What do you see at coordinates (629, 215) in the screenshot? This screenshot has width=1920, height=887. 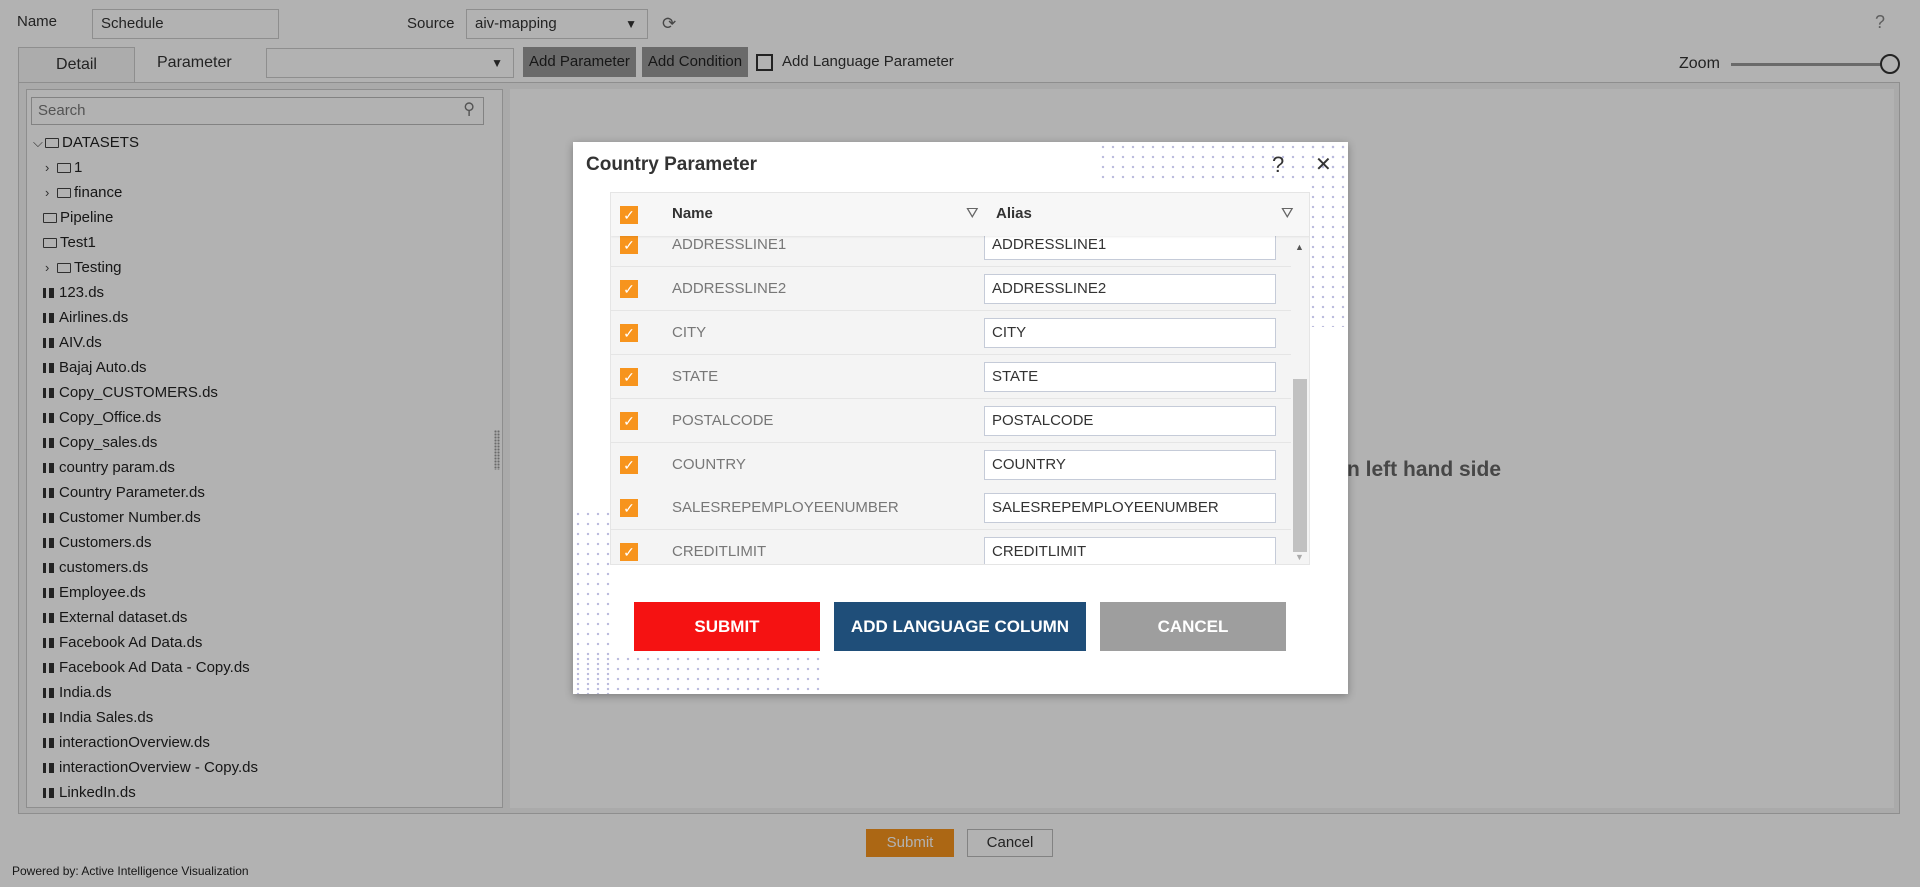 I see `select-all-checkbox: ✓` at bounding box center [629, 215].